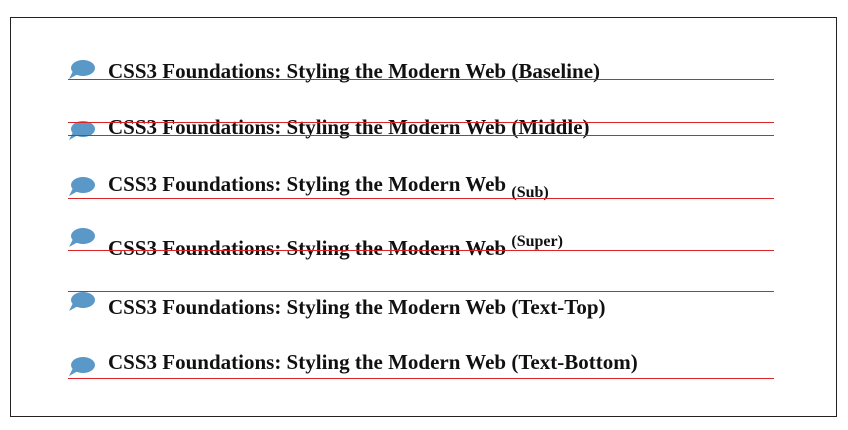 The width and height of the screenshot is (848, 430). Describe the element at coordinates (421, 199) in the screenshot. I see `sub-rule` at that location.